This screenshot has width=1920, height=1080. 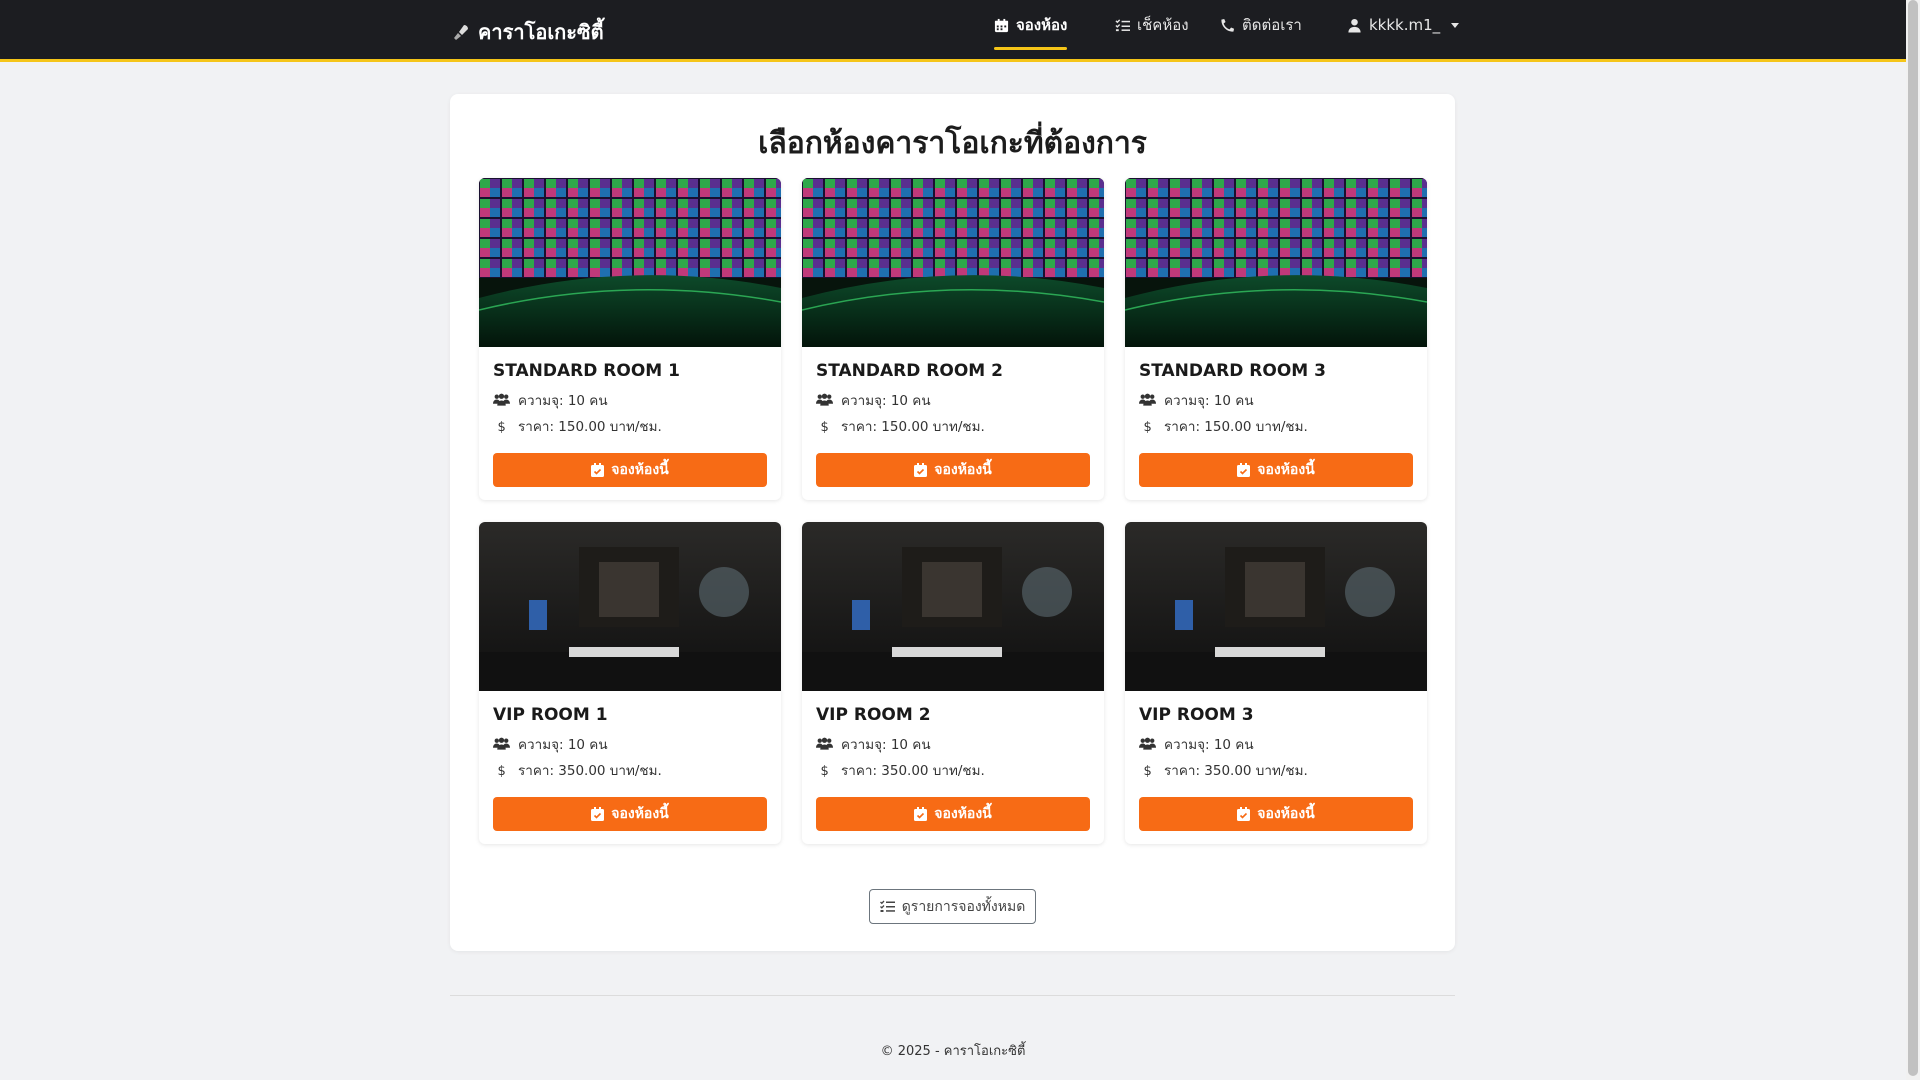 I want to click on nav-contact: ติดต่อเรา, so click(x=1261, y=25).